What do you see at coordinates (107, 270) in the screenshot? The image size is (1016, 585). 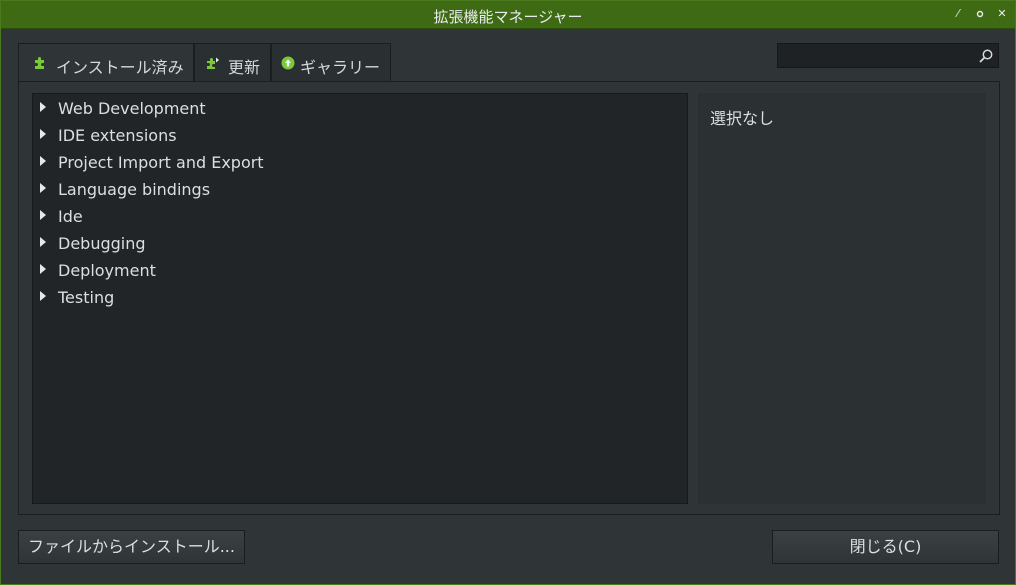 I see `tree-item-label: Deployment` at bounding box center [107, 270].